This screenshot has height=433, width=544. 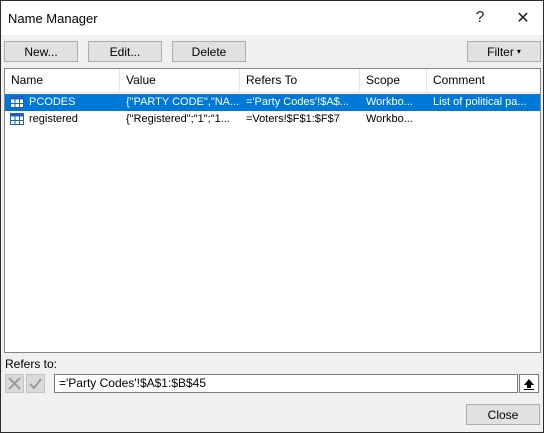 What do you see at coordinates (180, 80) in the screenshot?
I see `column-header-value: Value` at bounding box center [180, 80].